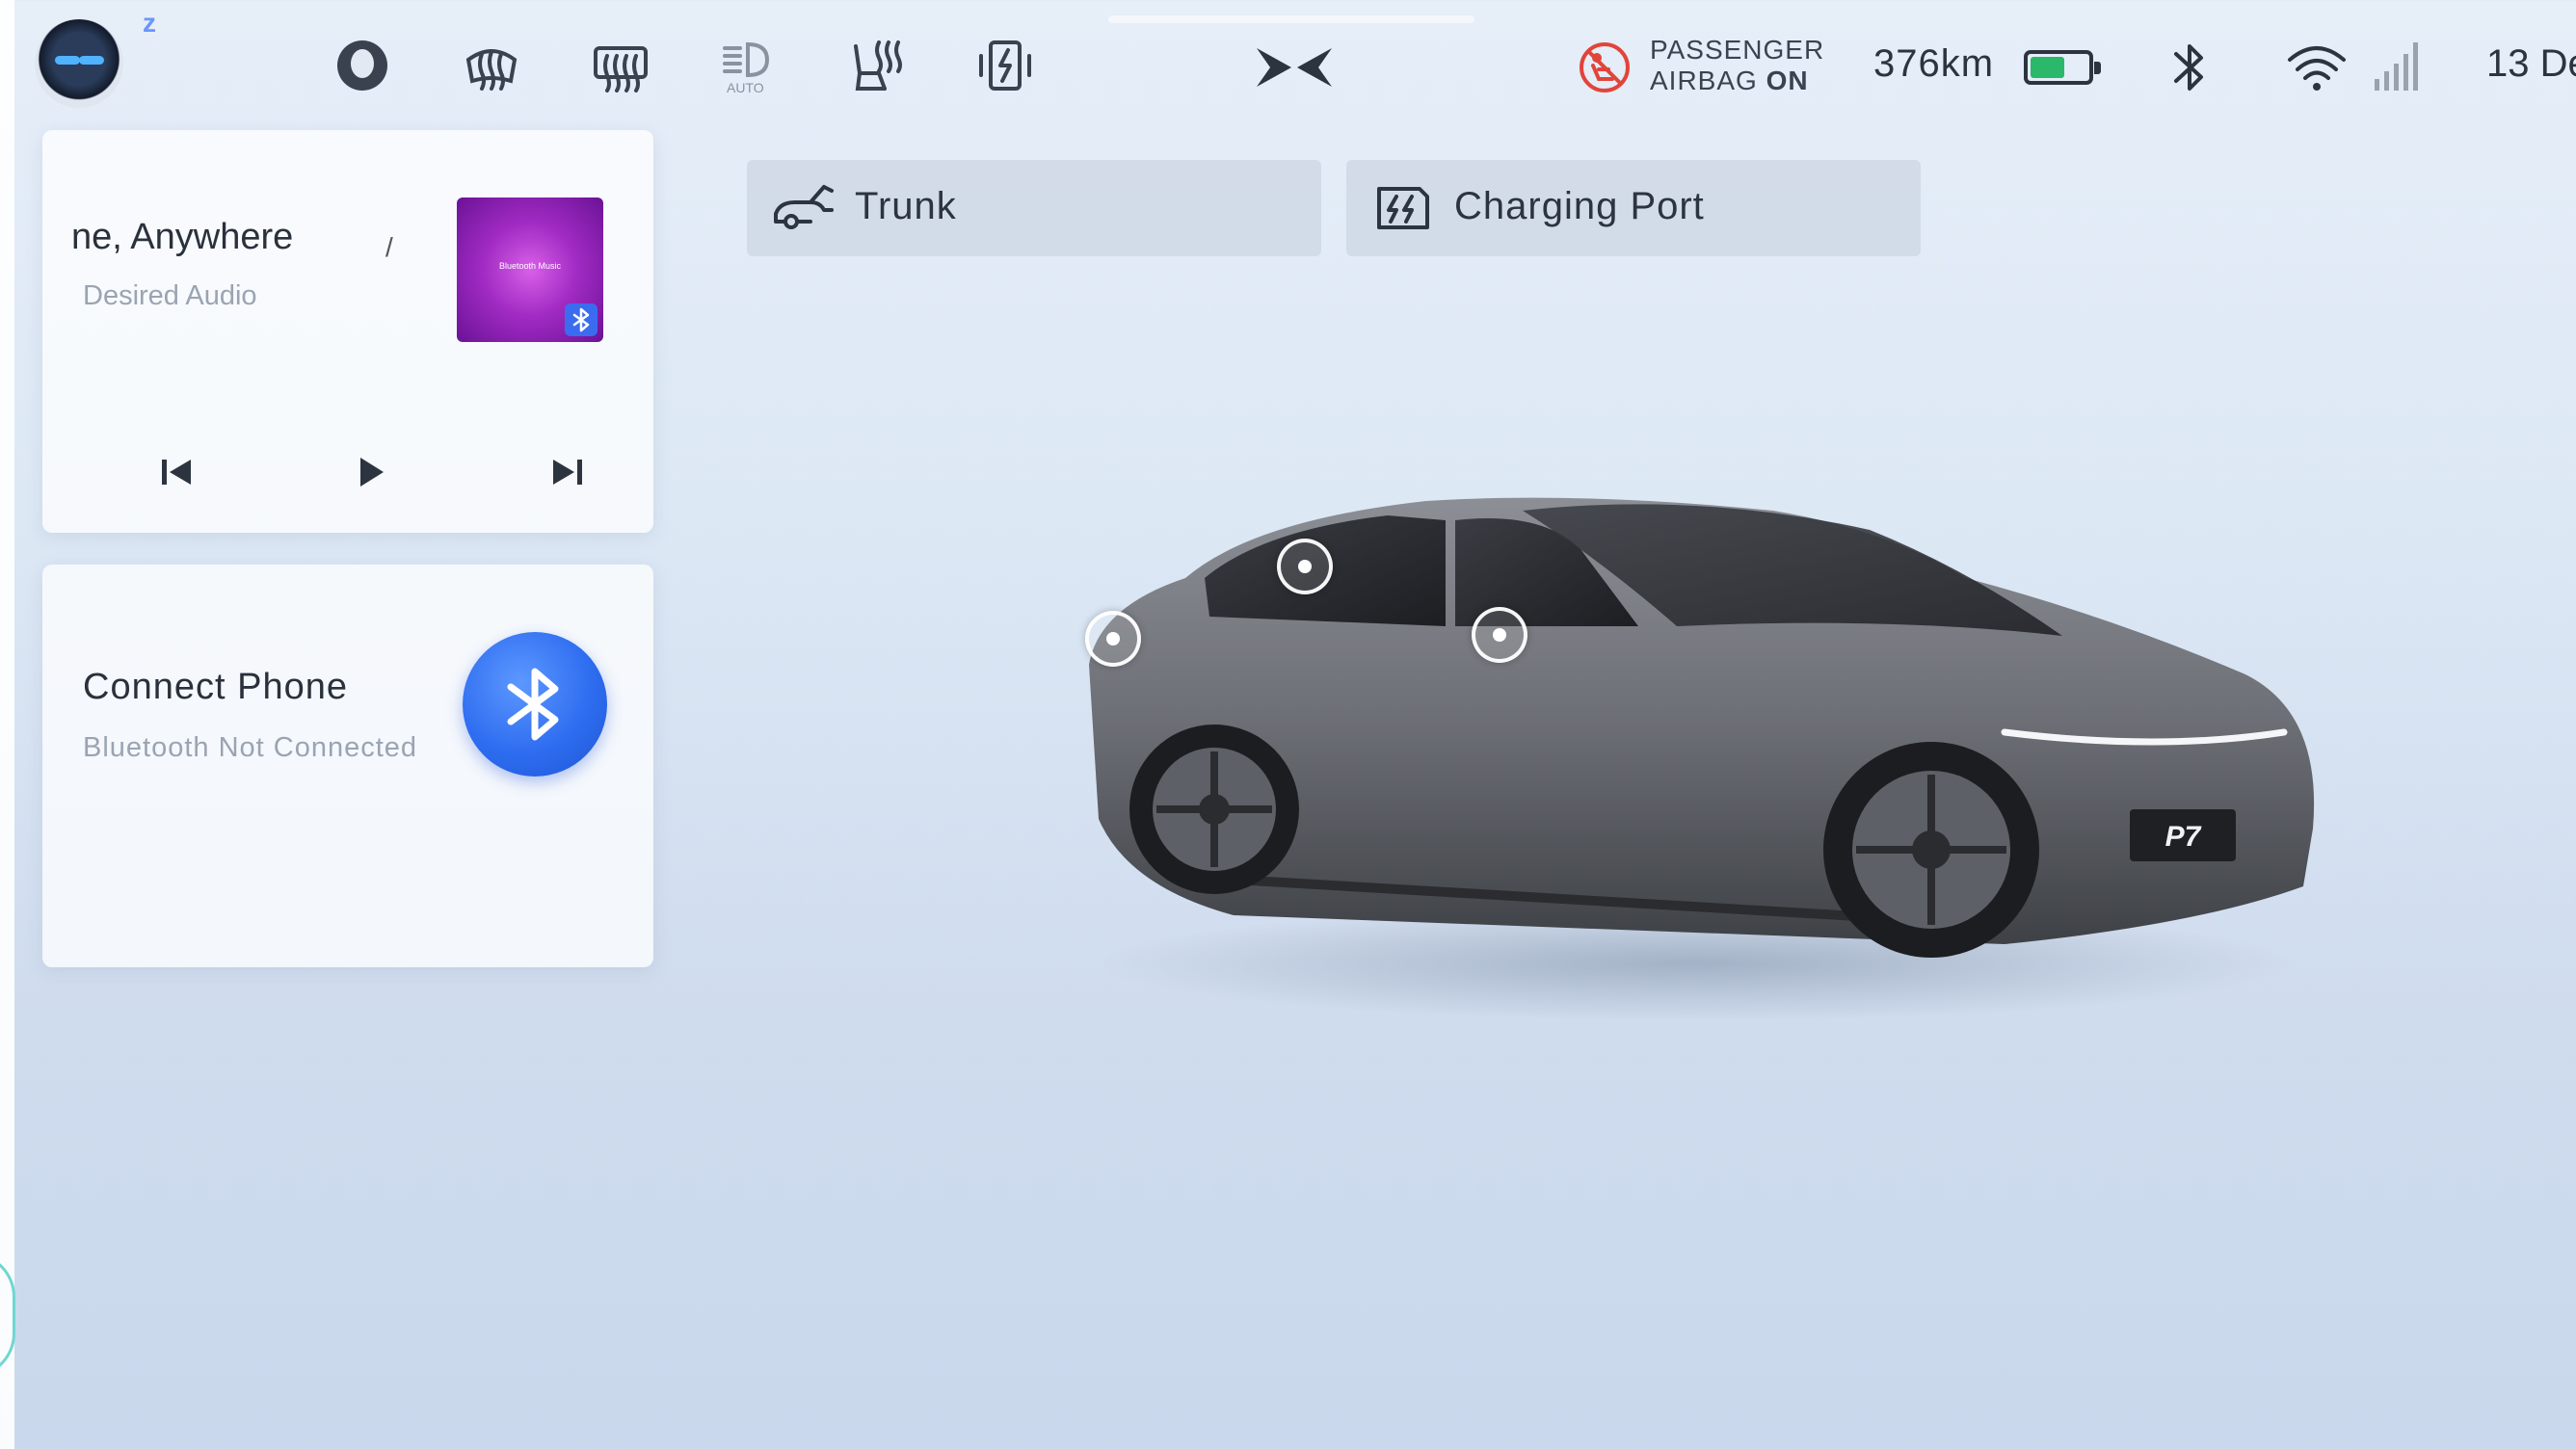 The width and height of the screenshot is (2576, 1449). What do you see at coordinates (1034, 208) in the screenshot?
I see `trunk-button: Trunk` at bounding box center [1034, 208].